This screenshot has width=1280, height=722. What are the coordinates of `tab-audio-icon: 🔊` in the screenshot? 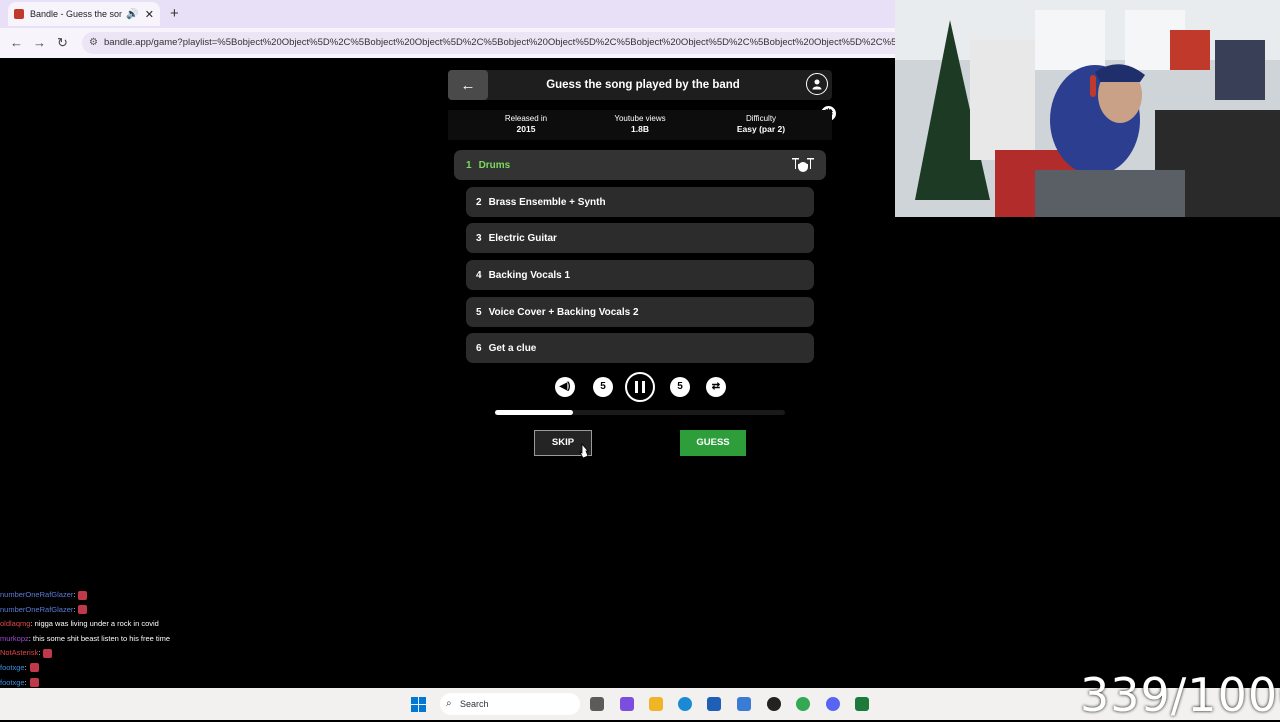 It's located at (132, 14).